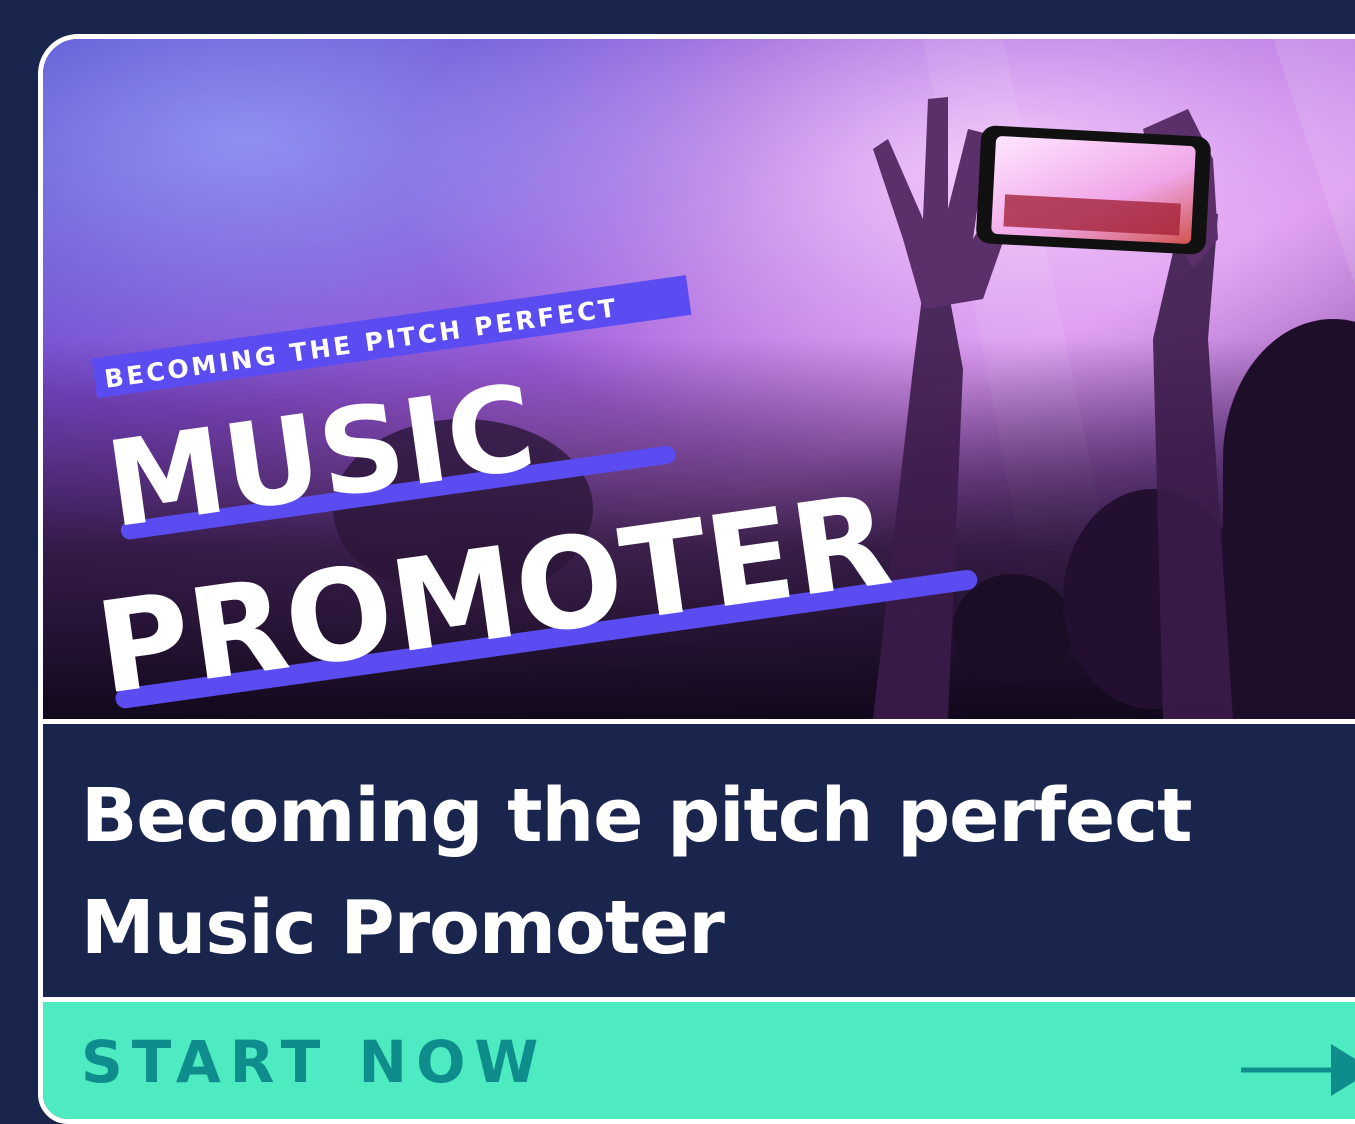 The image size is (1355, 1124). Describe the element at coordinates (699, 1058) in the screenshot. I see `start-now-button: START NOW` at that location.